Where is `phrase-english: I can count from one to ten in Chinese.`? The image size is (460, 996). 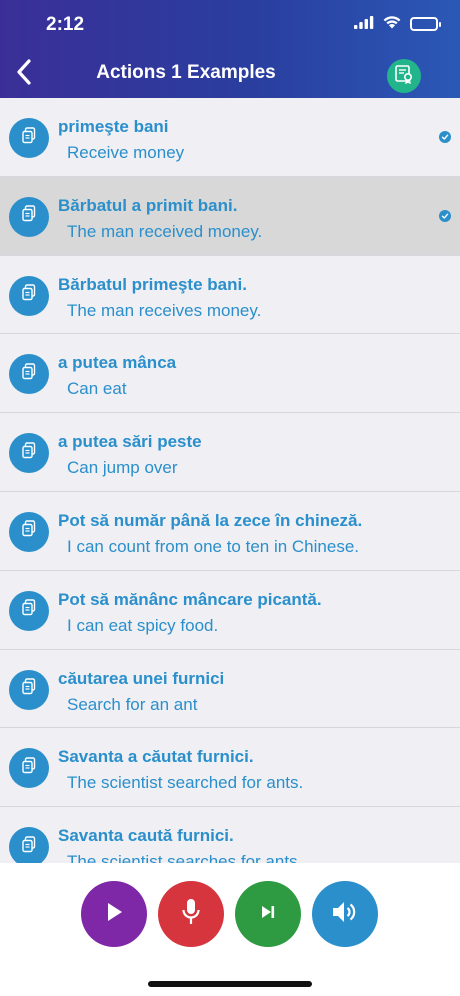 phrase-english: I can count from one to ten in Chinese. is located at coordinates (213, 546).